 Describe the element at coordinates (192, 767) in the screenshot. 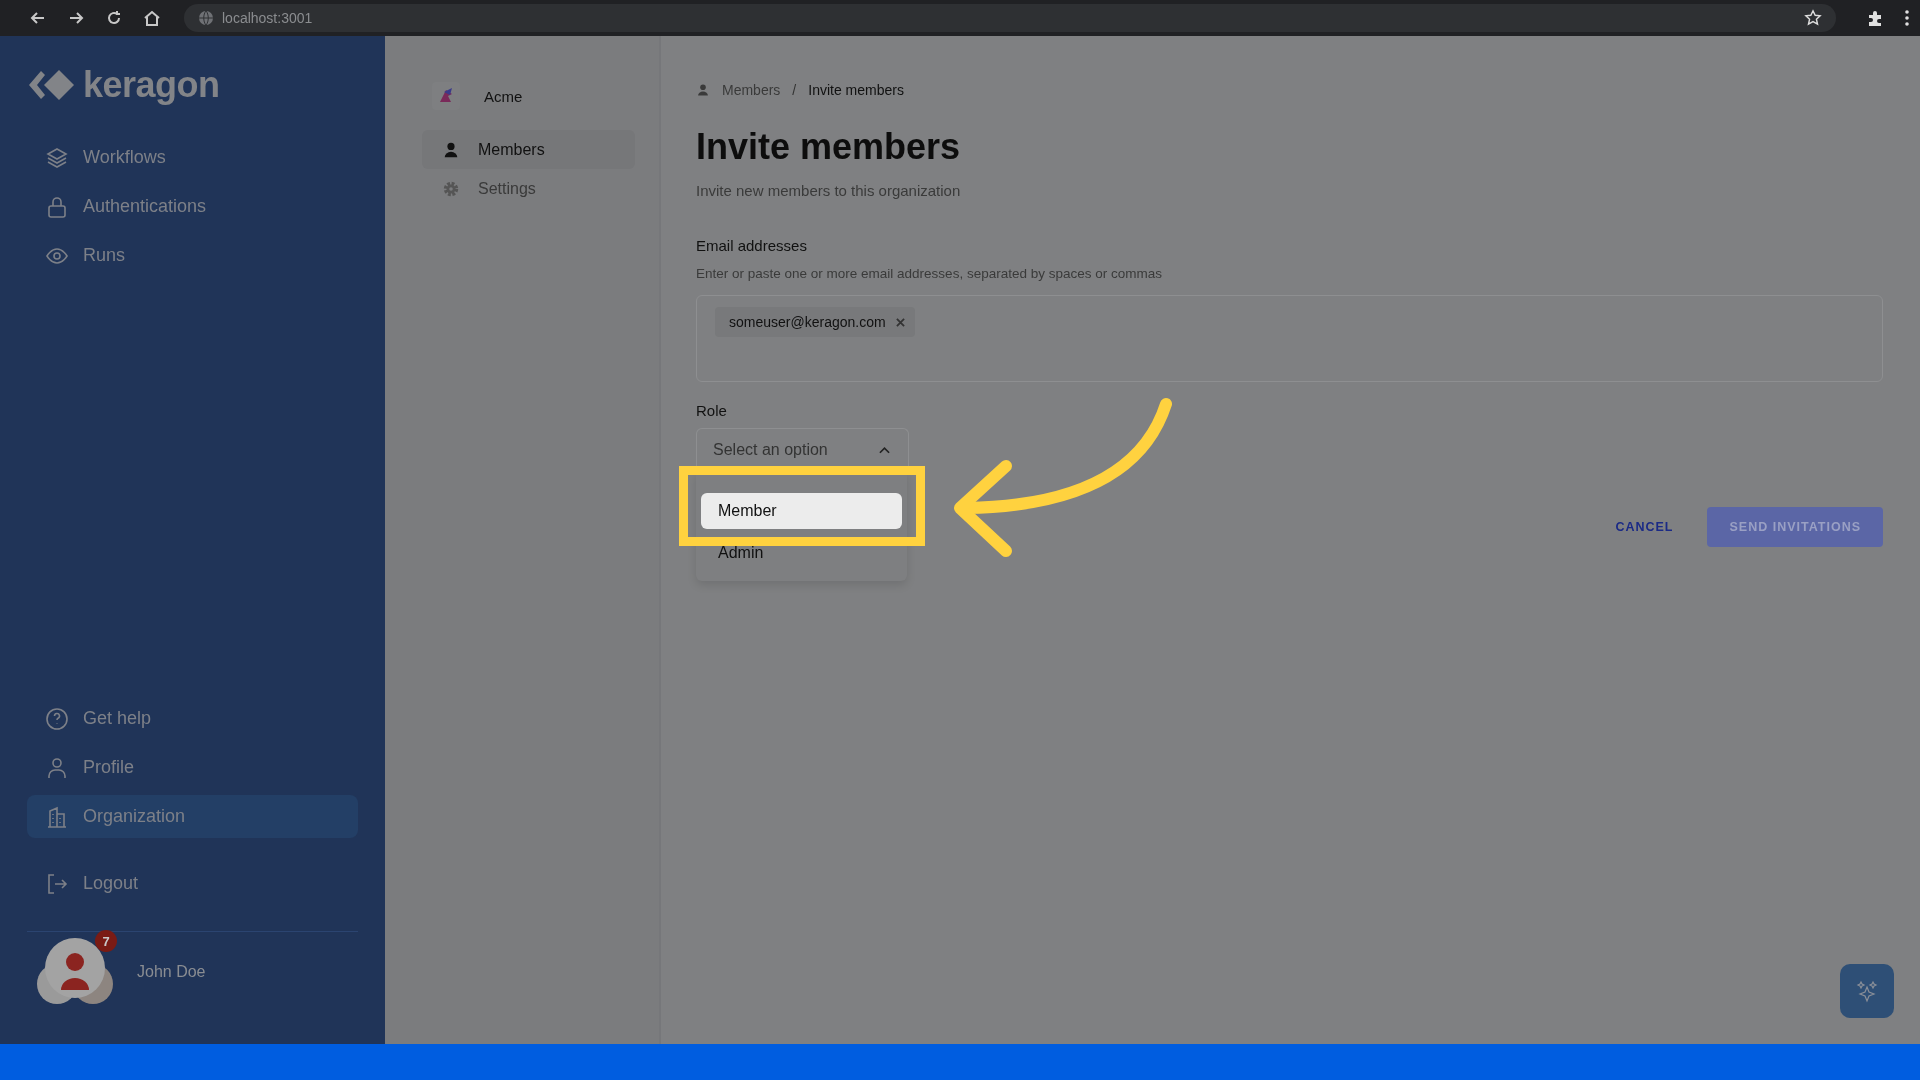

I see `nav-item: Profile` at that location.